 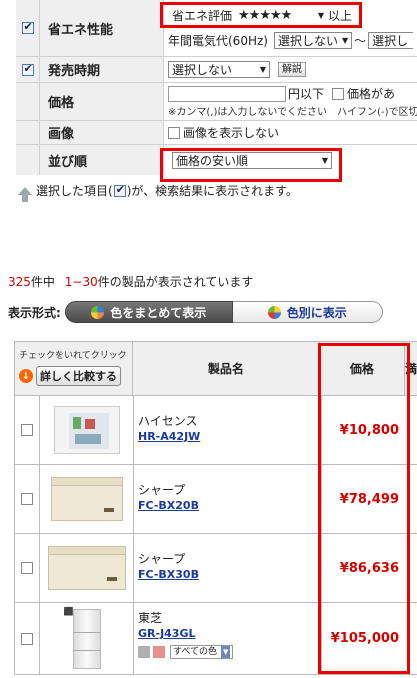 I want to click on display-mode-by-color-button: 色別に表示, so click(x=307, y=312).